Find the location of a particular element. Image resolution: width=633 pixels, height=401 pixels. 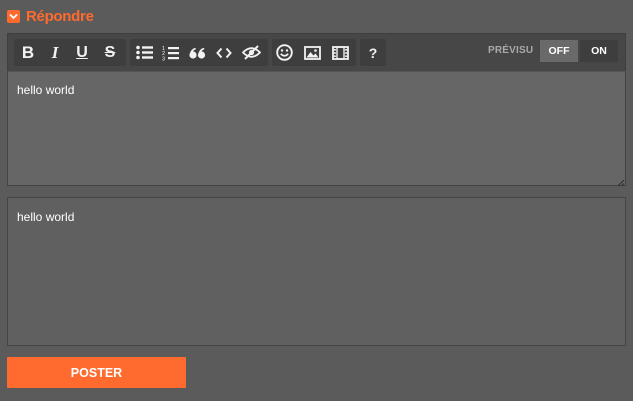

code-button is located at coordinates (224, 52).